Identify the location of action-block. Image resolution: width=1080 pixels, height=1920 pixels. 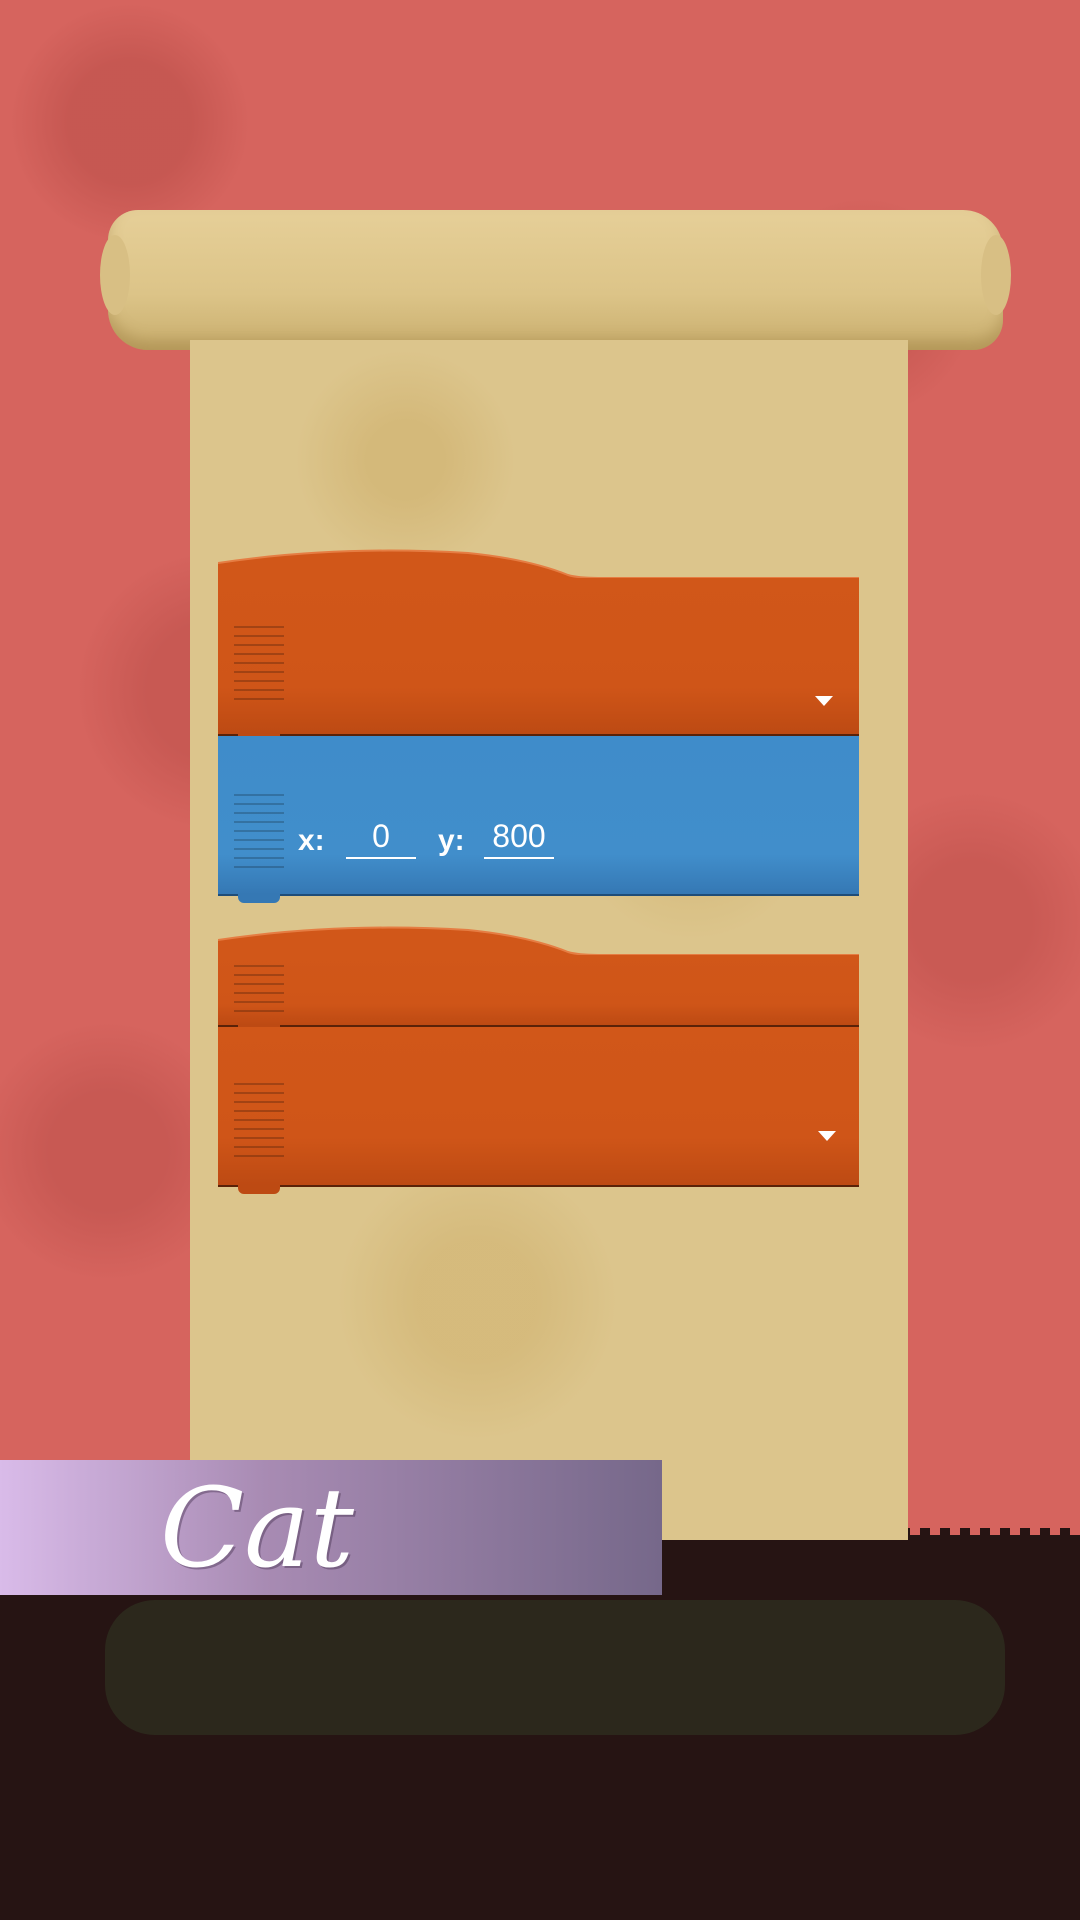
(538, 1110).